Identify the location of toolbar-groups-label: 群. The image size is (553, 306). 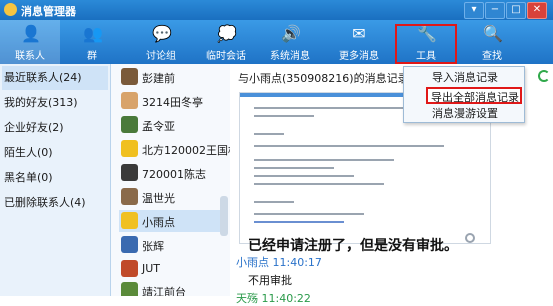
(92, 56).